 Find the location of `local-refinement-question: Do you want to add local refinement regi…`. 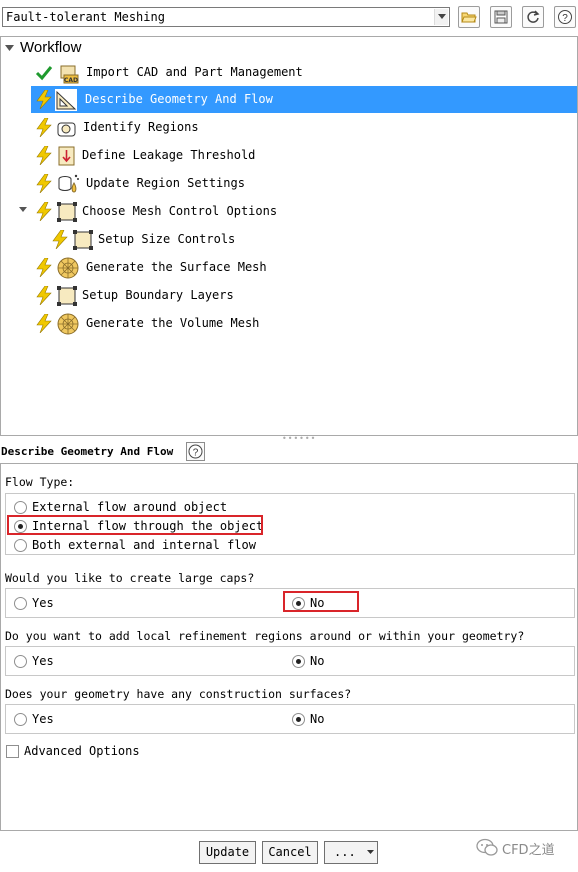

local-refinement-question: Do you want to add local refinement regi… is located at coordinates (265, 636).